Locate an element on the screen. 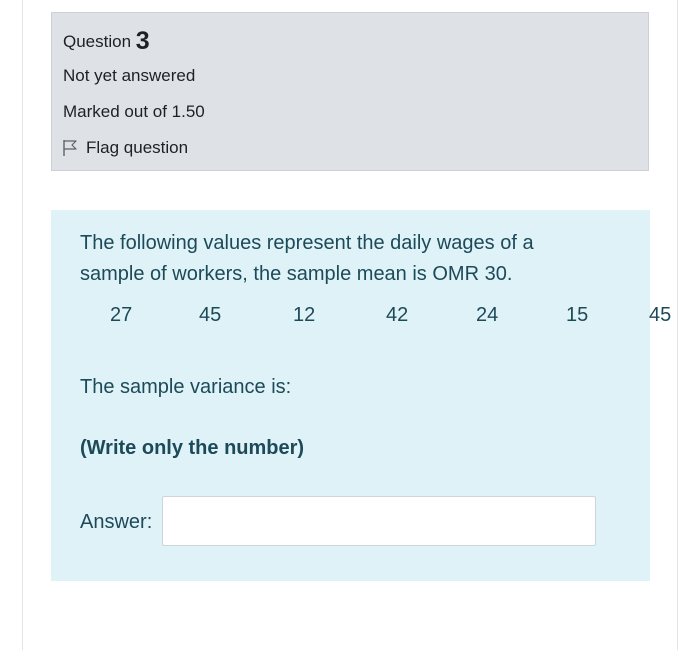 The image size is (700, 650). wage-value: 12 is located at coordinates (304, 315).